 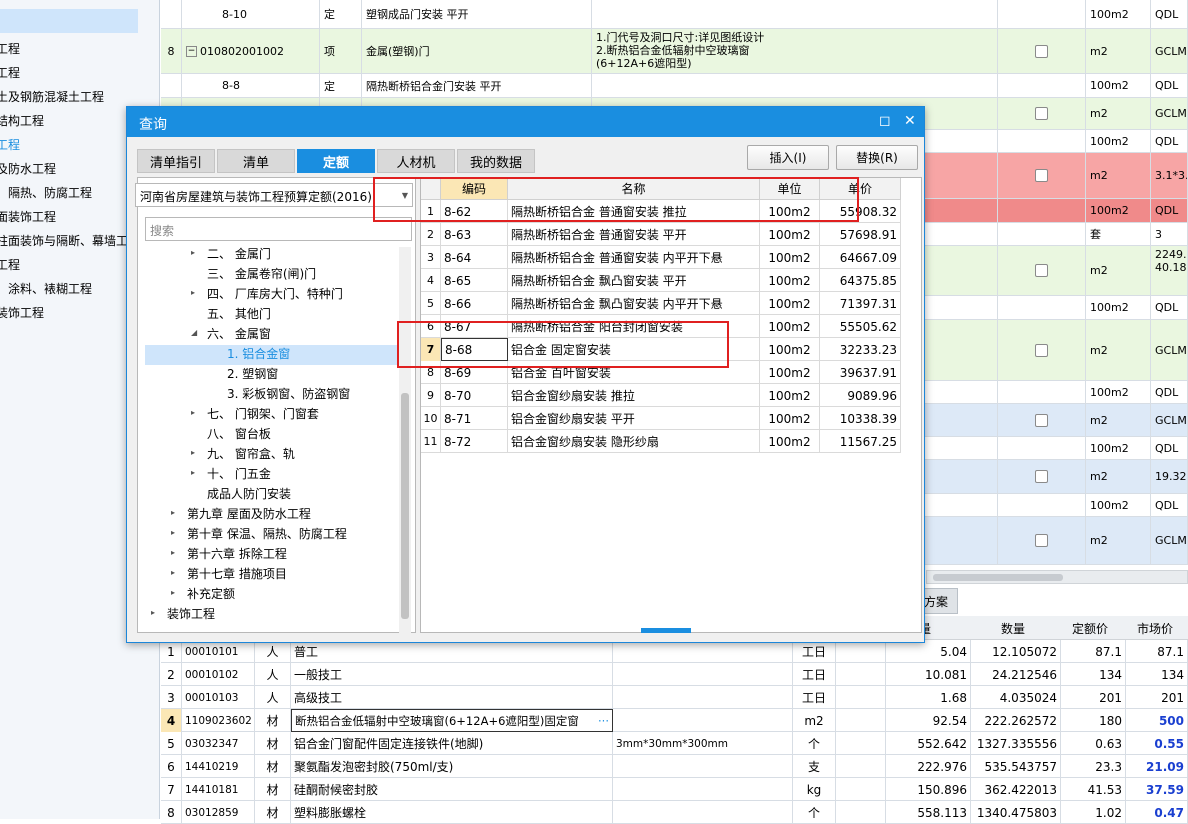 What do you see at coordinates (877, 157) in the screenshot?
I see `replace-button: 替换(R)` at bounding box center [877, 157].